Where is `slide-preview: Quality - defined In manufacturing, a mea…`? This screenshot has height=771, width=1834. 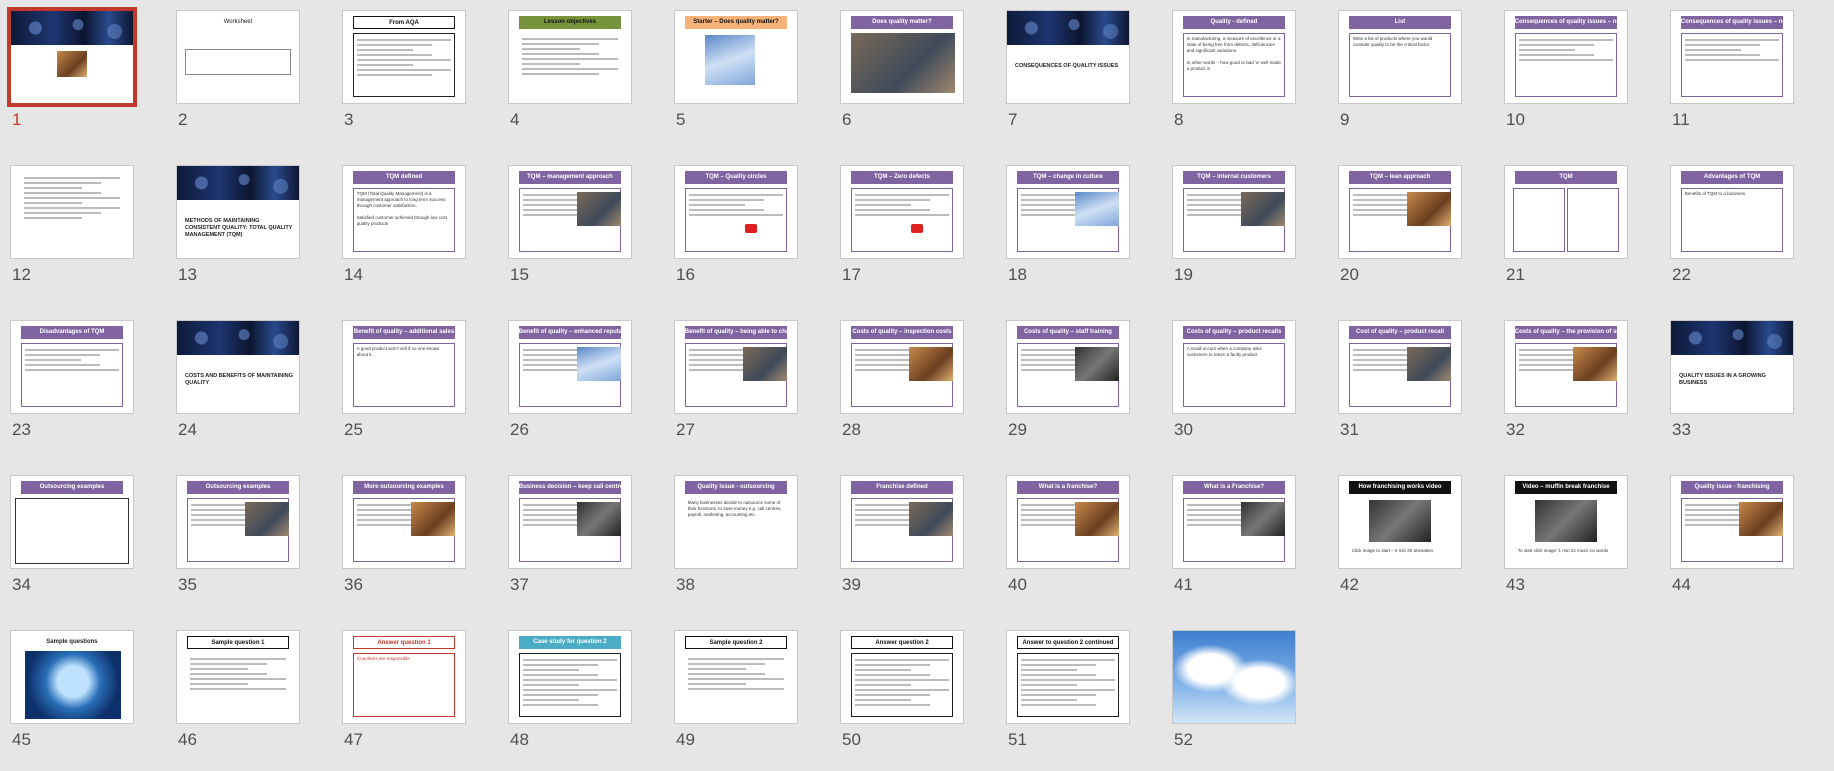 slide-preview: Quality - defined In manufacturing, a mea… is located at coordinates (1234, 57).